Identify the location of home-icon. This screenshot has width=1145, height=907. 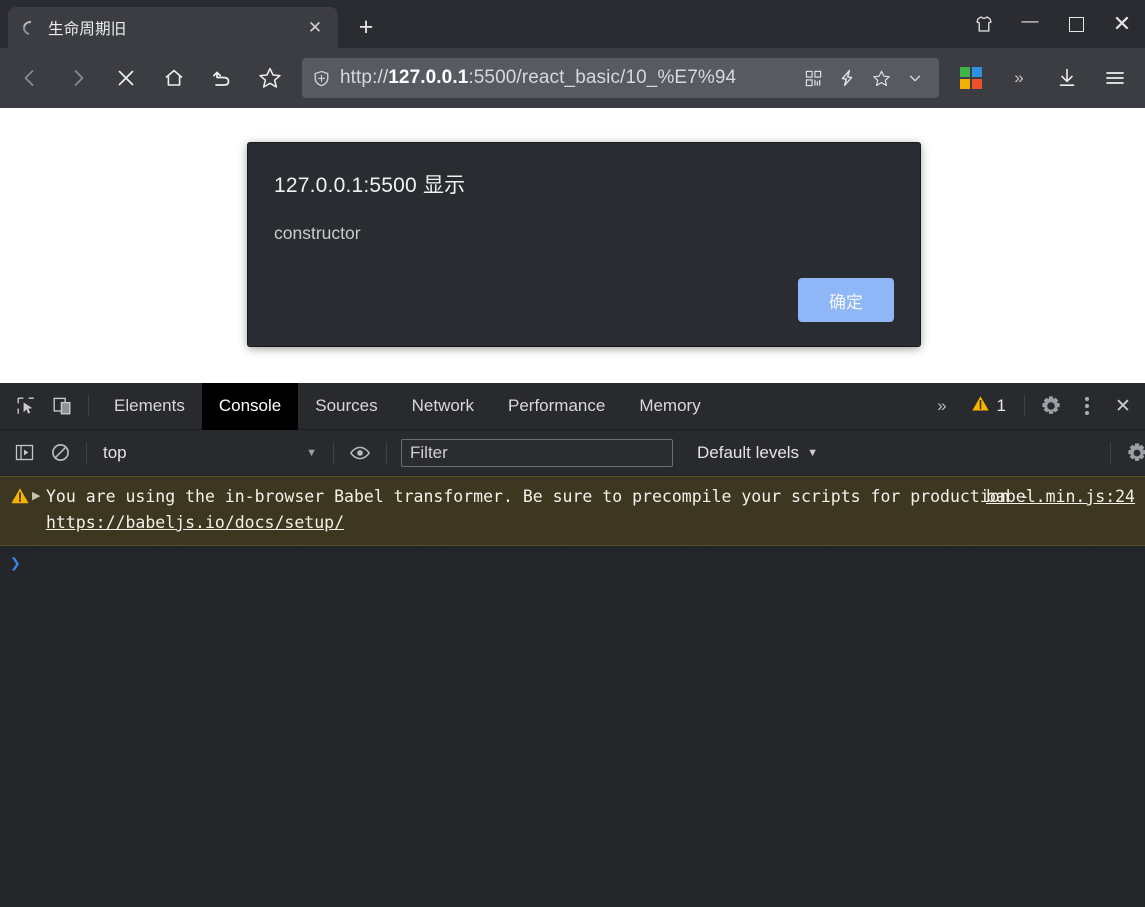
(174, 78).